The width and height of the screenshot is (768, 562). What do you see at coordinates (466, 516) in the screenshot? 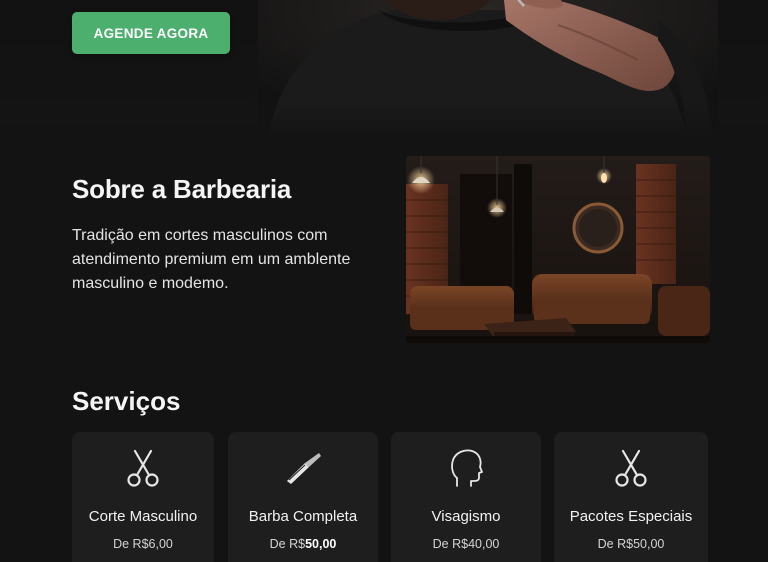
I see `service-name: Visagismo` at bounding box center [466, 516].